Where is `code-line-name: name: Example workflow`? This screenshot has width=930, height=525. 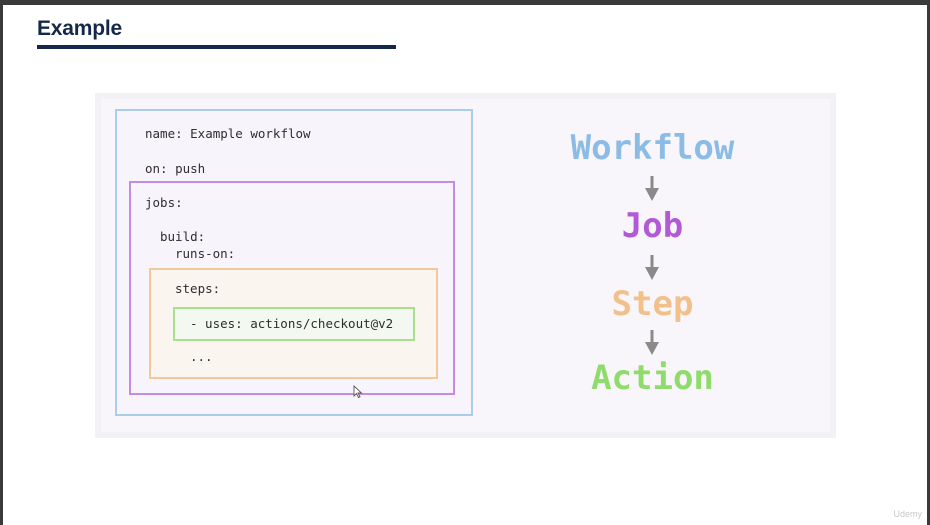
code-line-name: name: Example workflow is located at coordinates (228, 133).